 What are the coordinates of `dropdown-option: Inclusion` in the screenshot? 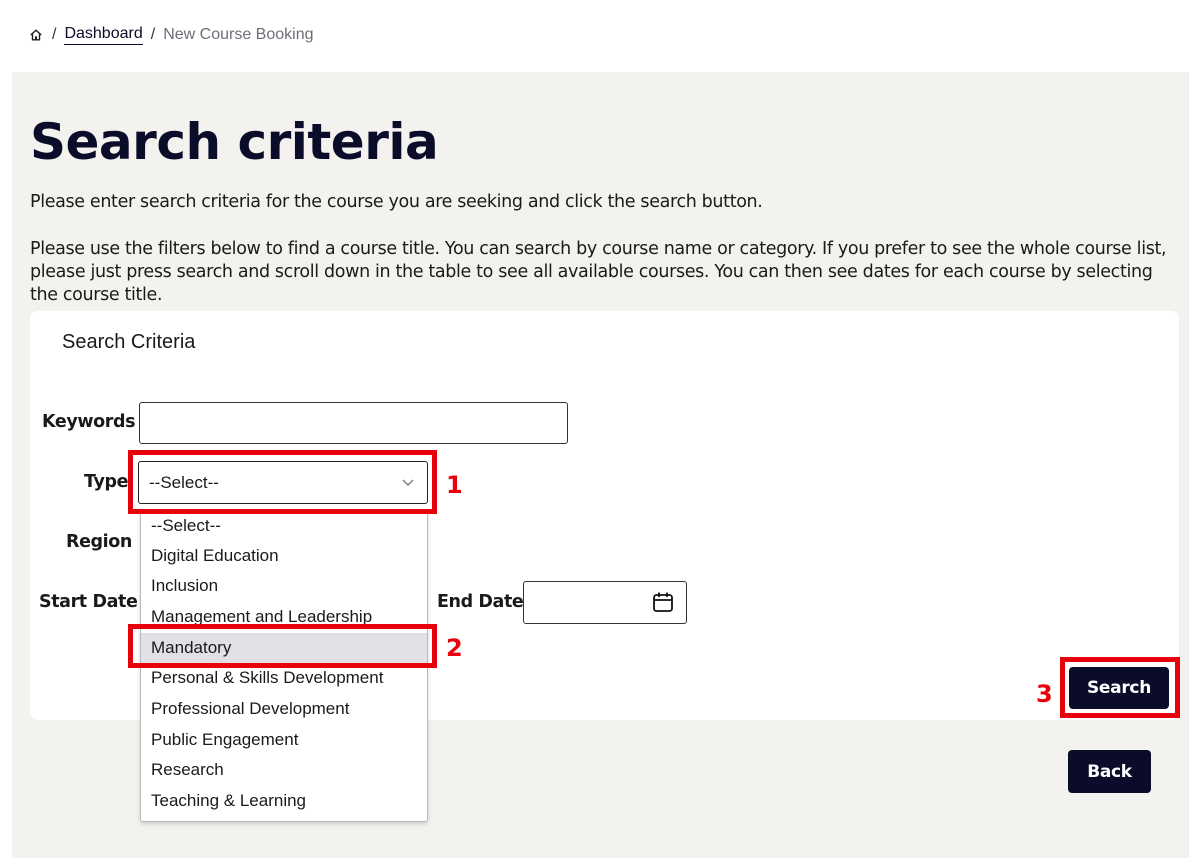 It's located at (284, 586).